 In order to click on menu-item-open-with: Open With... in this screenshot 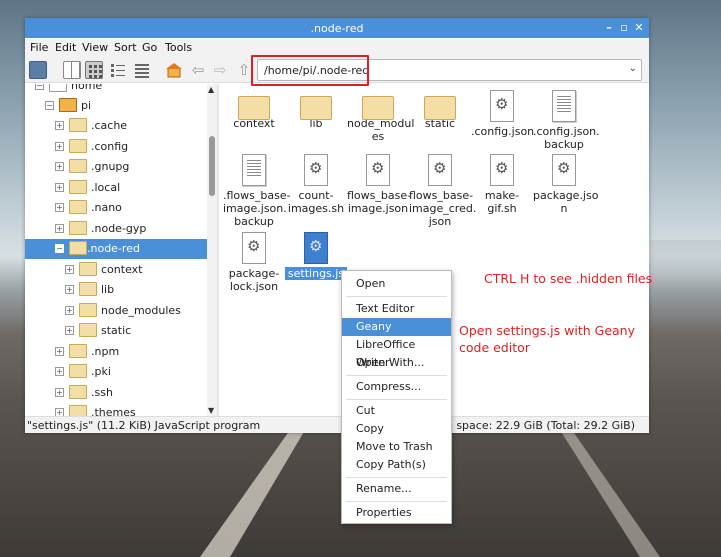, I will do `click(396, 363)`.